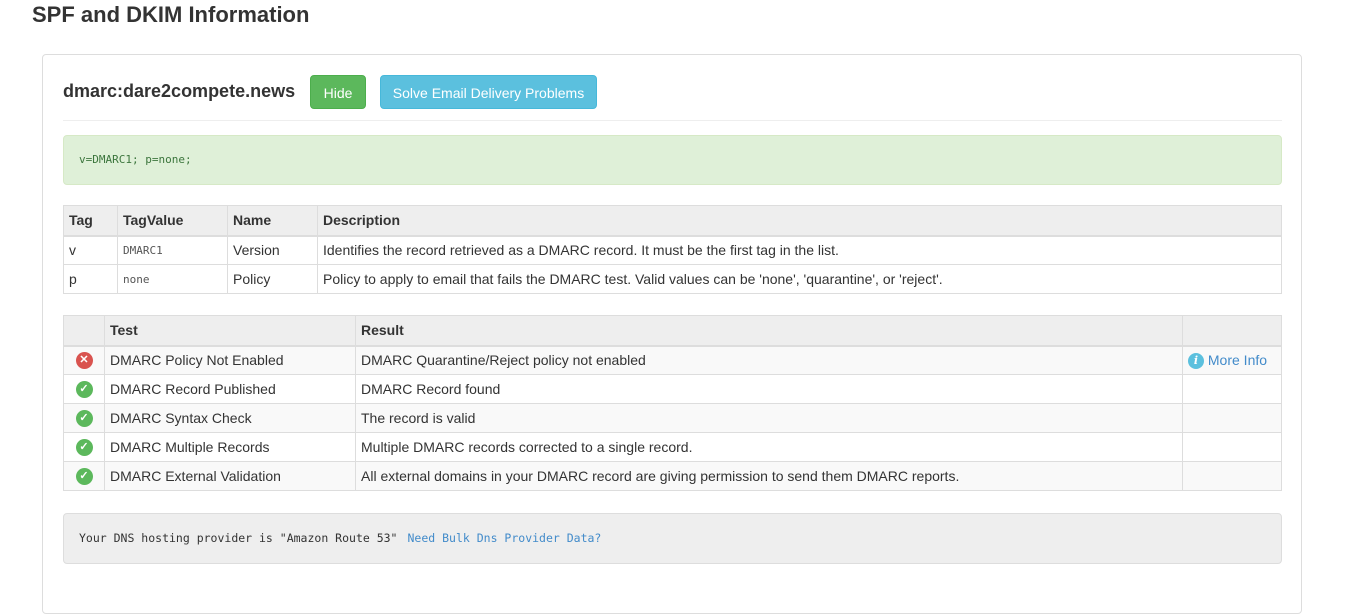 The image size is (1346, 614). I want to click on status-header, so click(84, 331).